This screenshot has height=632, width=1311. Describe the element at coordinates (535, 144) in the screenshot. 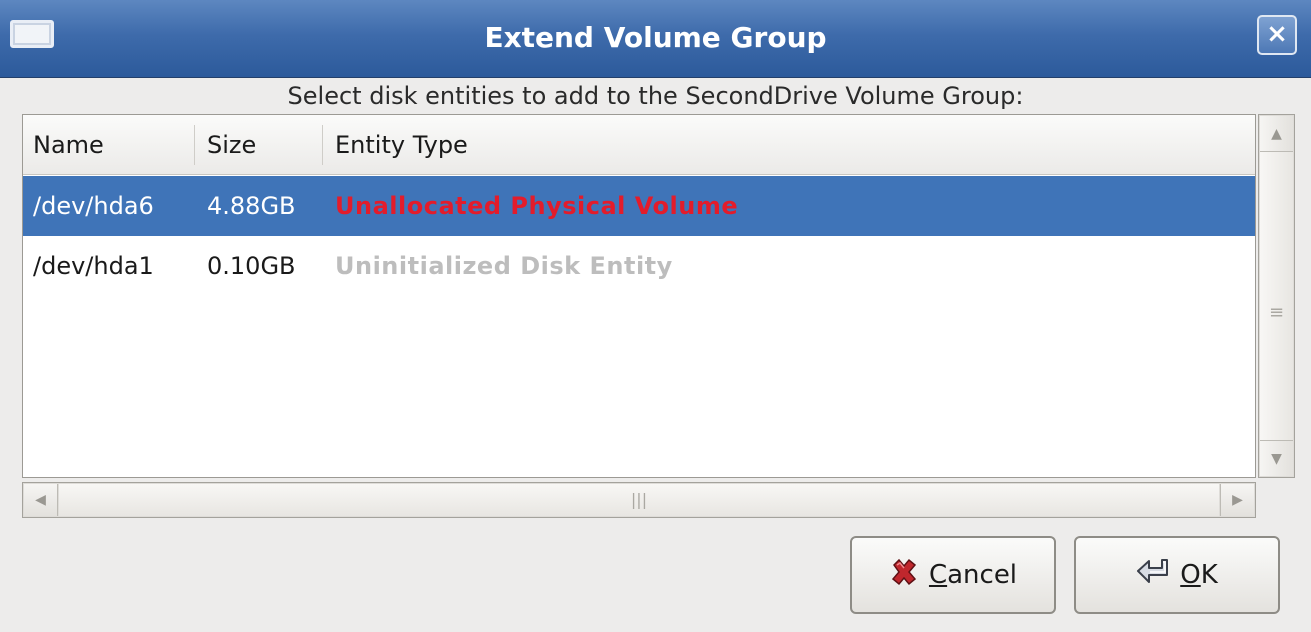

I see `column-header-entity-type: Entity Type` at that location.